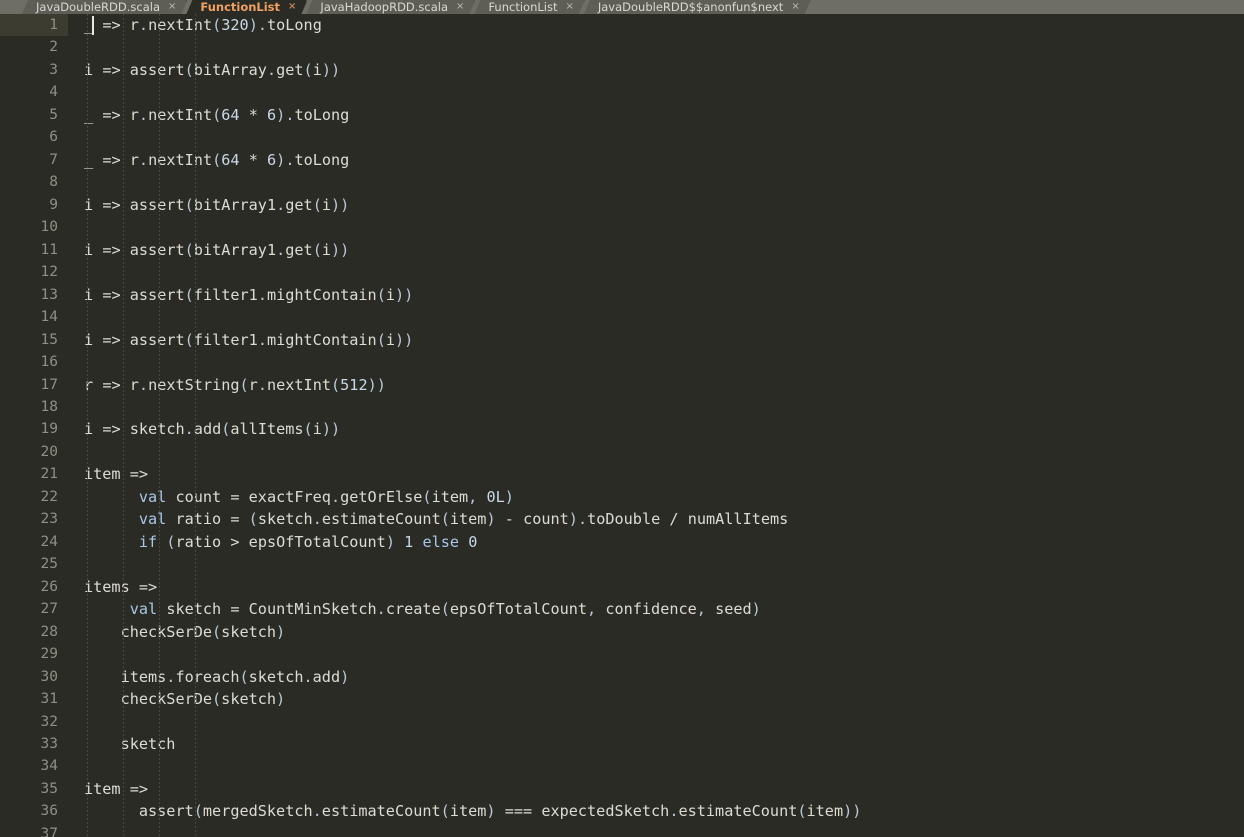 This screenshot has width=1244, height=837. Describe the element at coordinates (622, 227) in the screenshot. I see `code-line: 10` at that location.